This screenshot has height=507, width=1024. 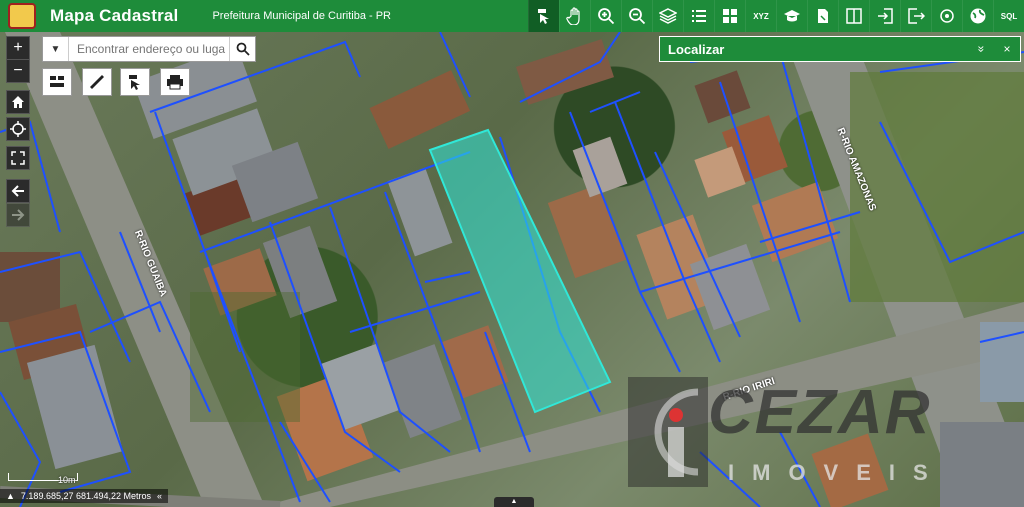 I want to click on layers-tool, so click(x=667, y=16).